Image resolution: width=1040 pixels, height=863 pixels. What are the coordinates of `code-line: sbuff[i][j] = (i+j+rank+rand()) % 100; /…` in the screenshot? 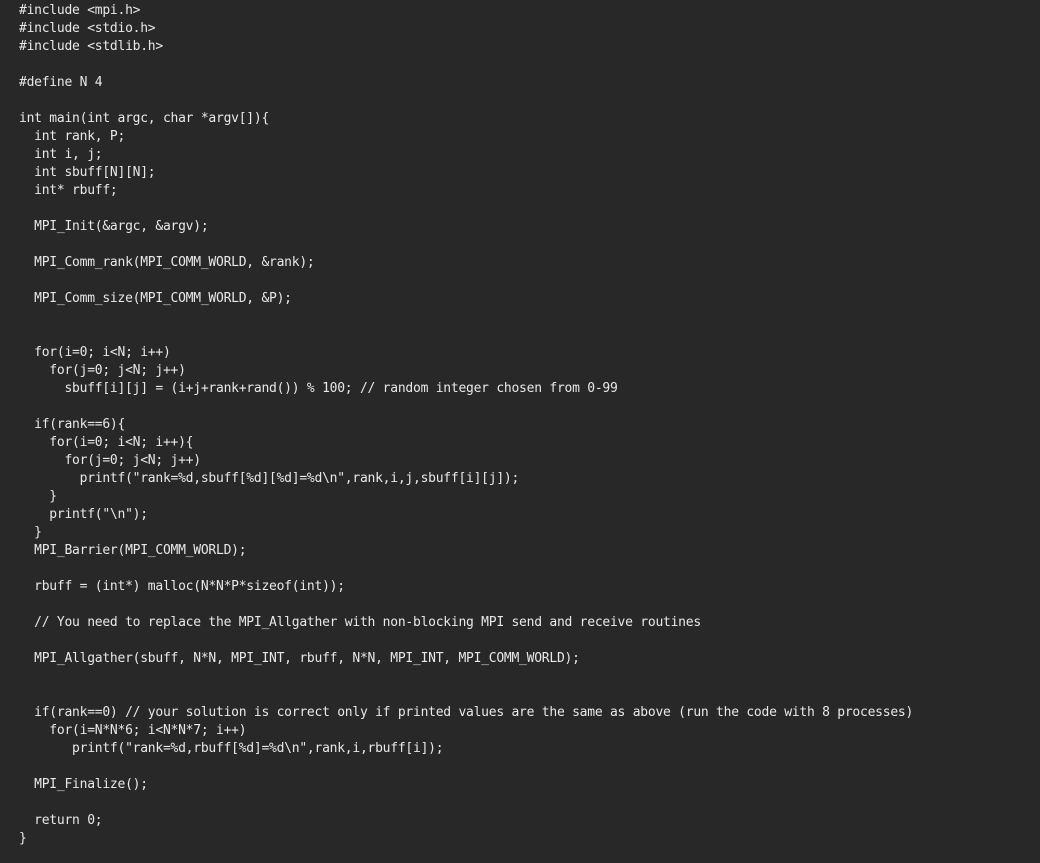 It's located at (529, 389).